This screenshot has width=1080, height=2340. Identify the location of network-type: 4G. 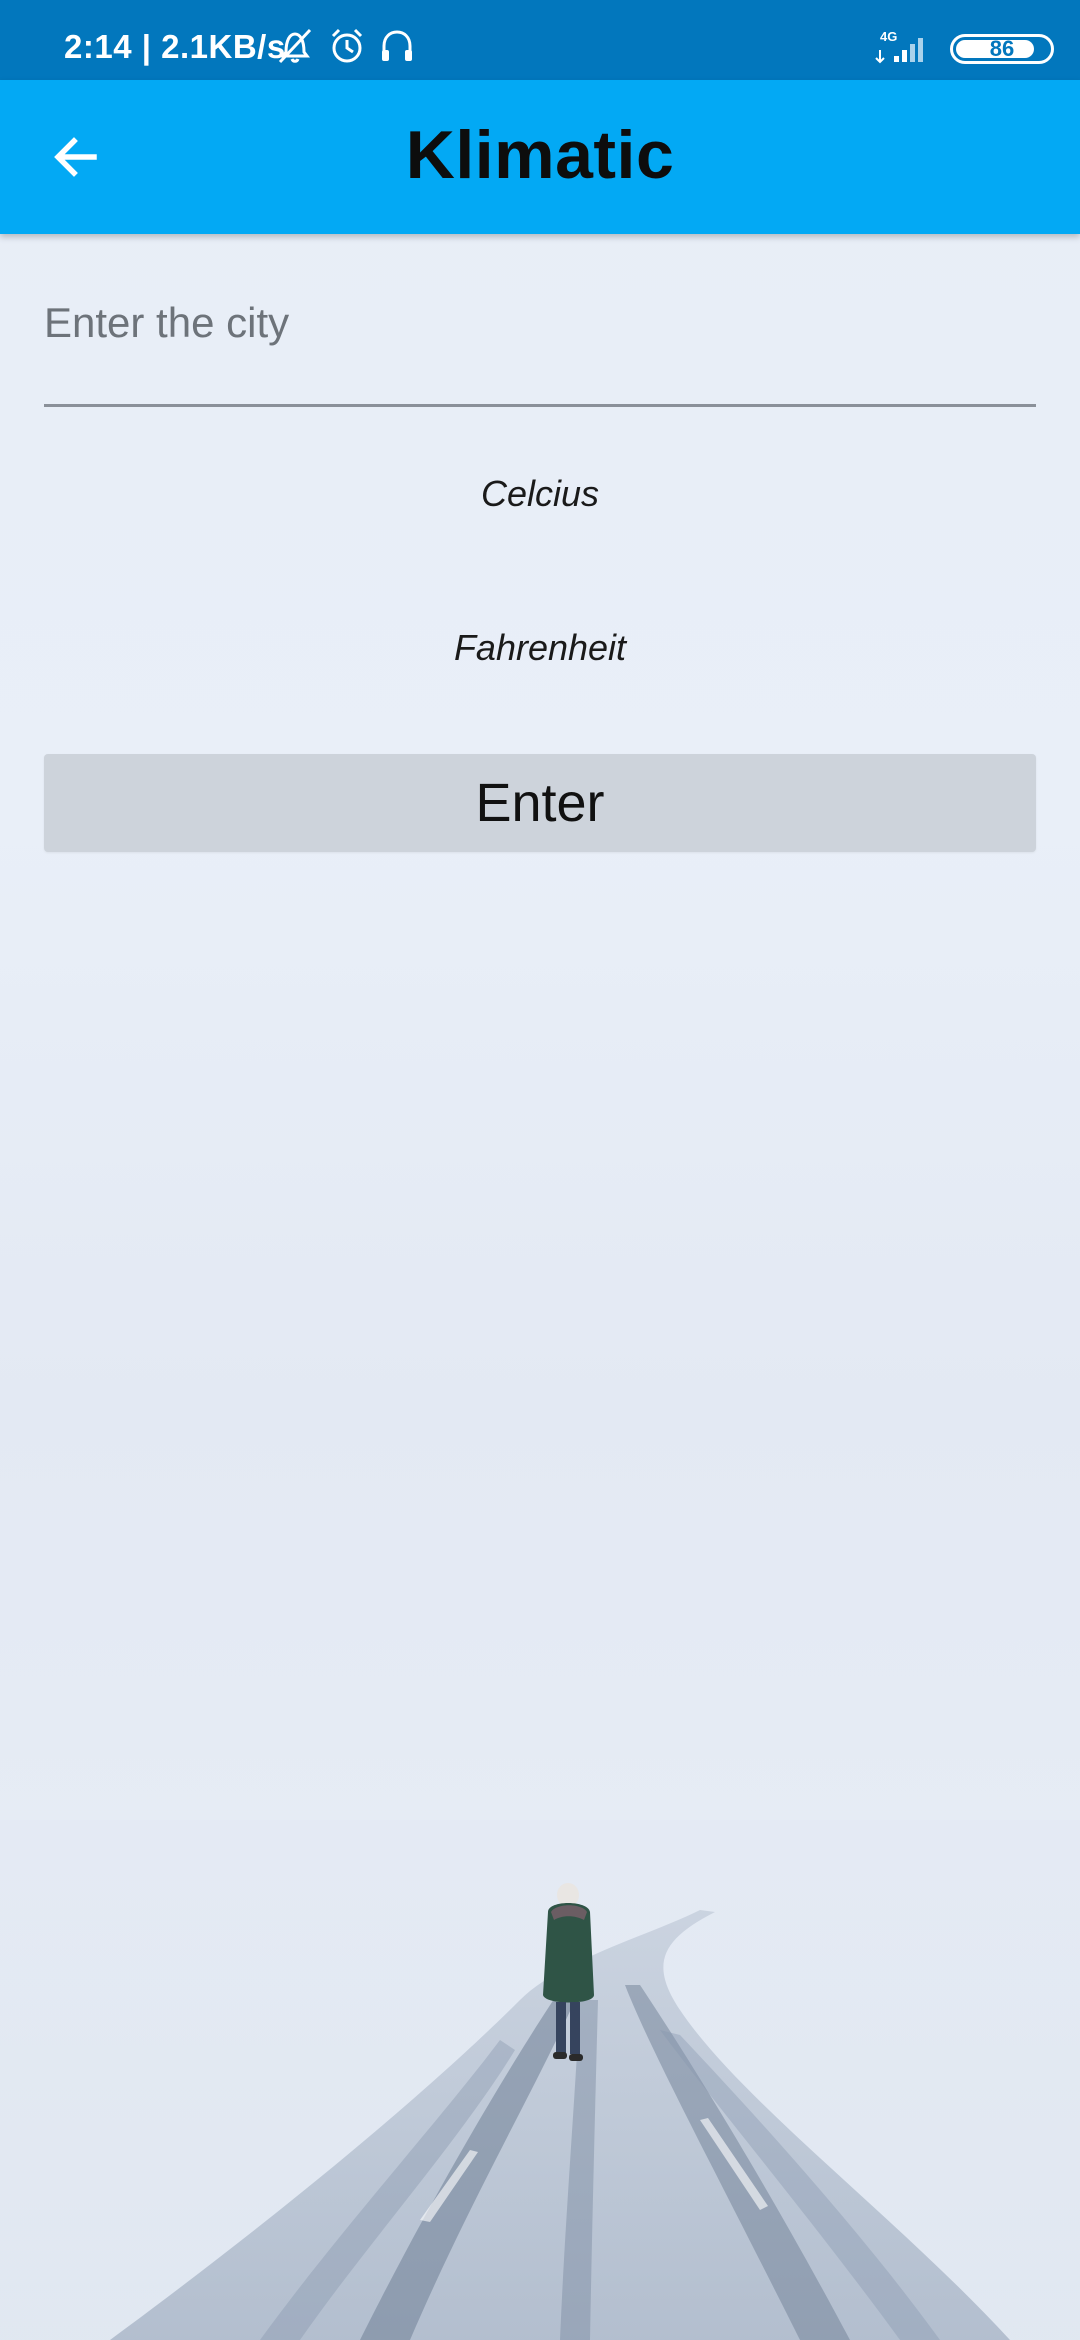
(888, 36).